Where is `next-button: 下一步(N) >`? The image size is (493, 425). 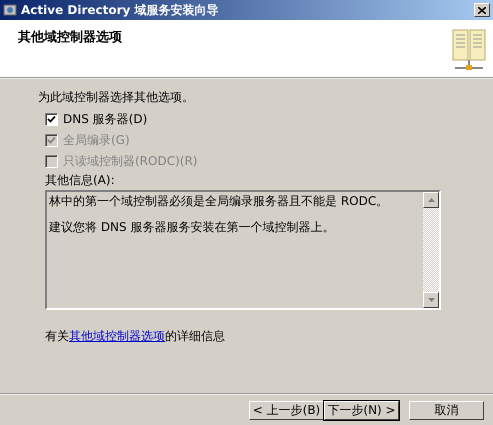 next-button: 下一步(N) > is located at coordinates (361, 410).